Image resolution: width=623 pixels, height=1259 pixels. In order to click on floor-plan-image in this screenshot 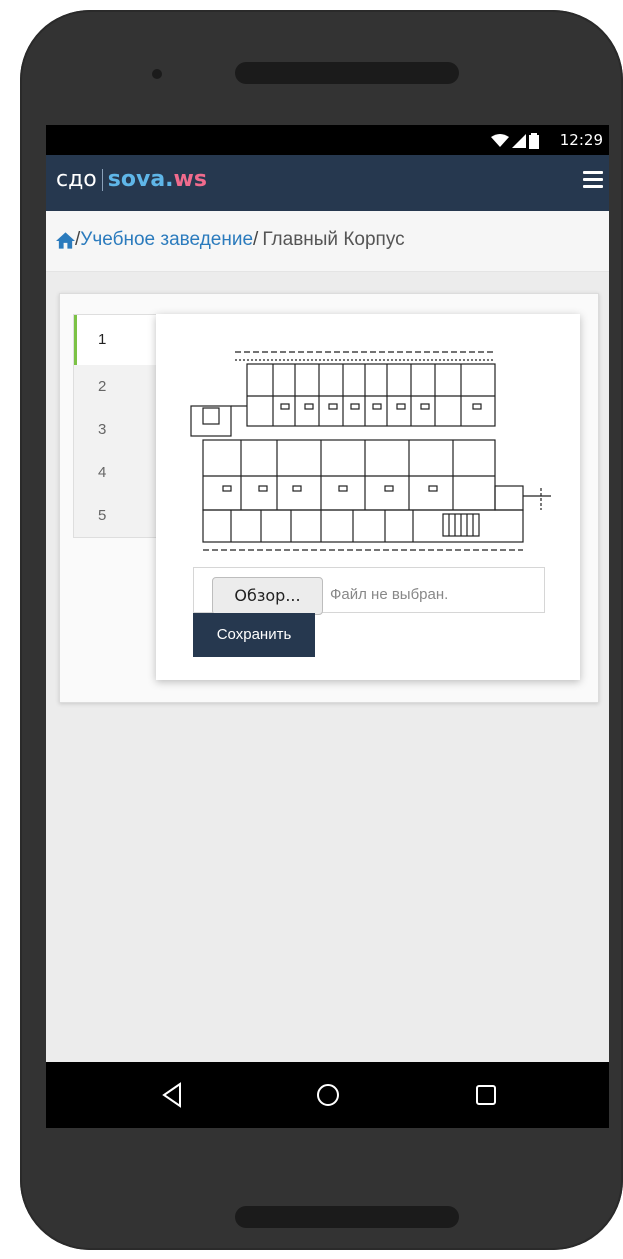, I will do `click(369, 450)`.